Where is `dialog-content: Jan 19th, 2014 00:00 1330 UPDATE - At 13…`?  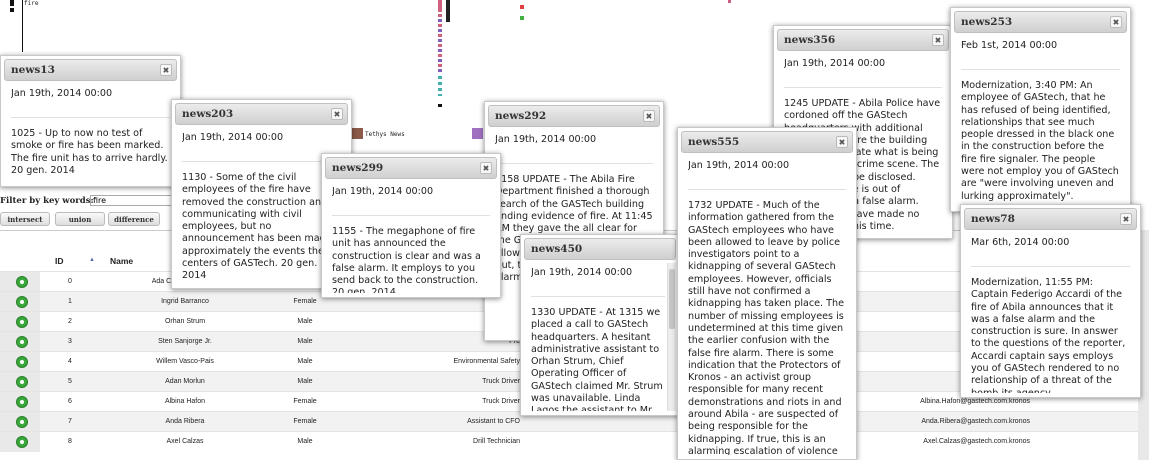 dialog-content: Jan 19th, 2014 00:00 1330 UPDATE - At 13… is located at coordinates (598, 339).